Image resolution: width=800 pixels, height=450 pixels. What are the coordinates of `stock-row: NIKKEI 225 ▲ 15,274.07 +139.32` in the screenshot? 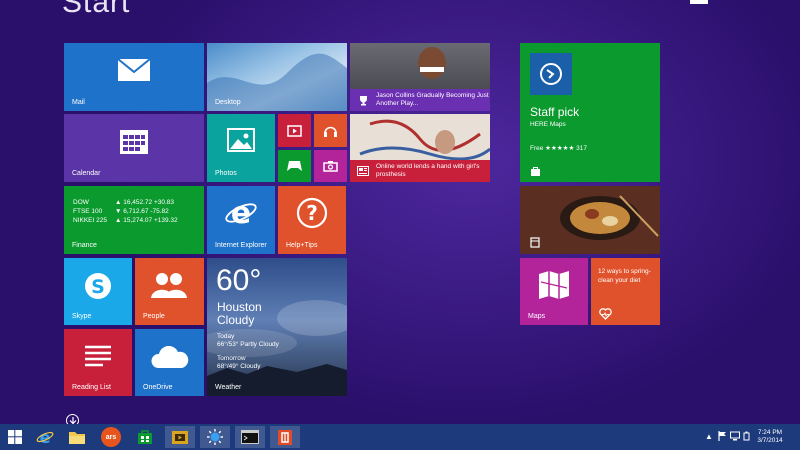 It's located at (125, 220).